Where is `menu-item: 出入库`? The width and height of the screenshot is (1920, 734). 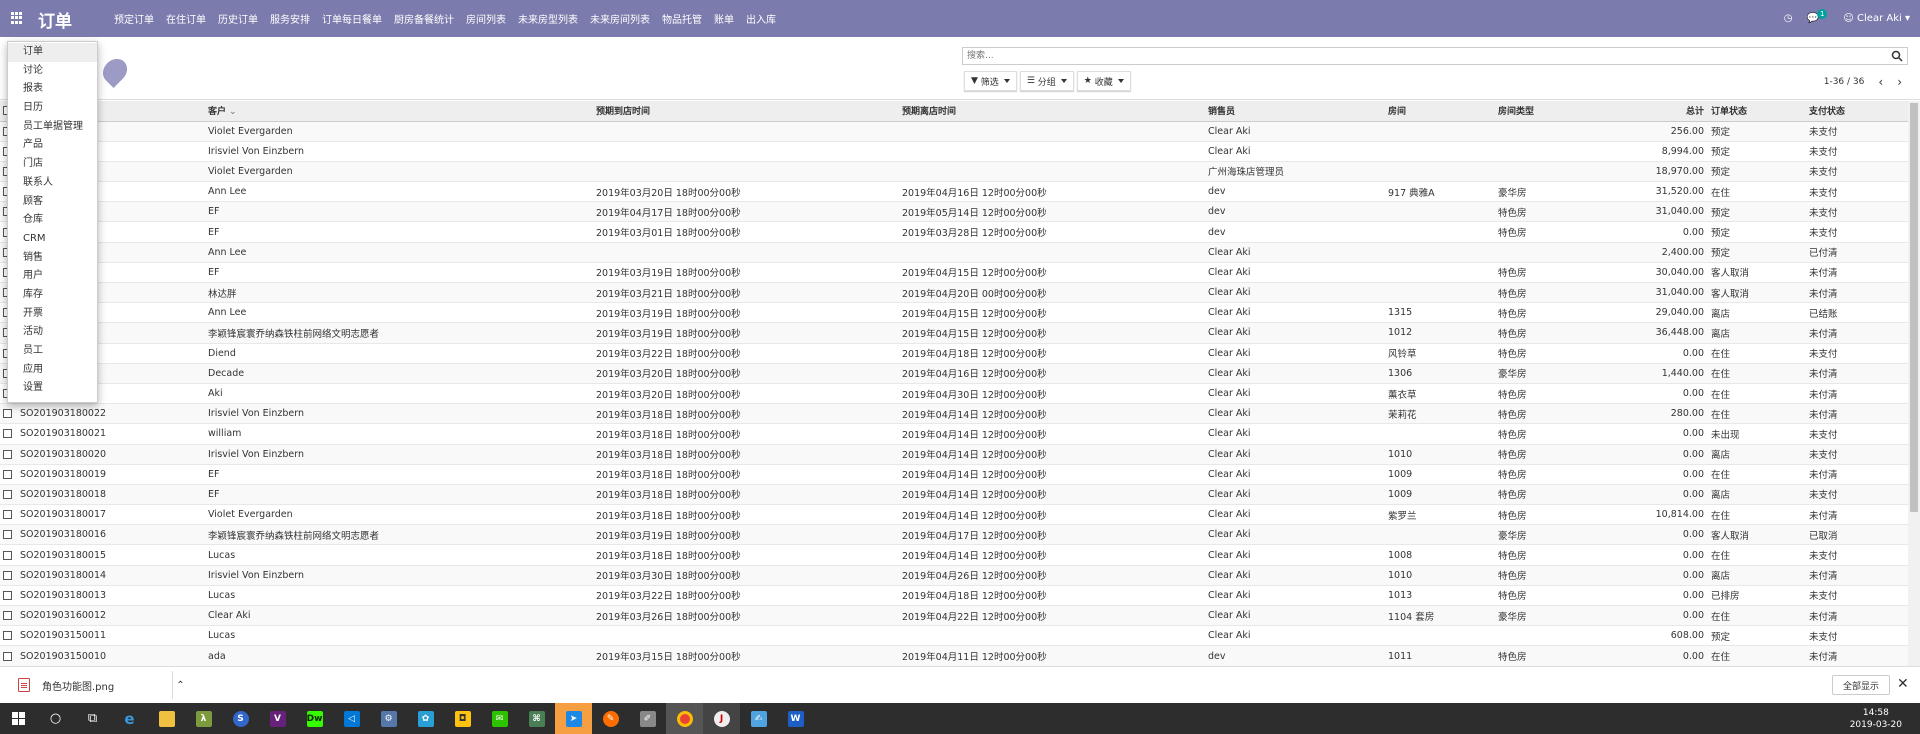 menu-item: 出入库 is located at coordinates (761, 18).